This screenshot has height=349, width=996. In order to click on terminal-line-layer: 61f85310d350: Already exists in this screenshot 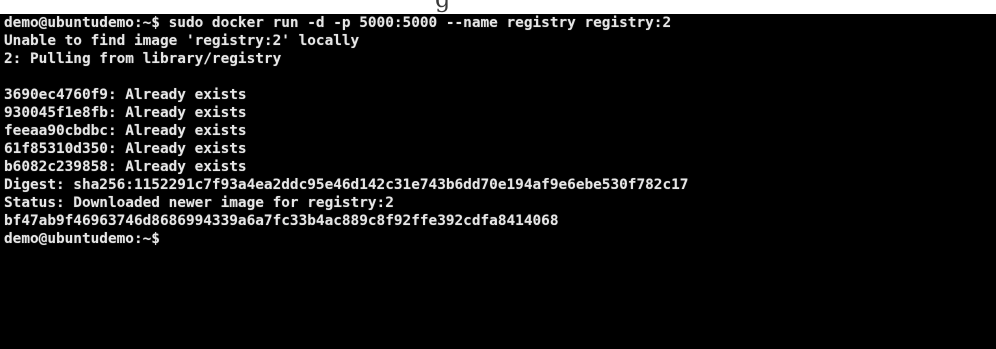, I will do `click(125, 149)`.